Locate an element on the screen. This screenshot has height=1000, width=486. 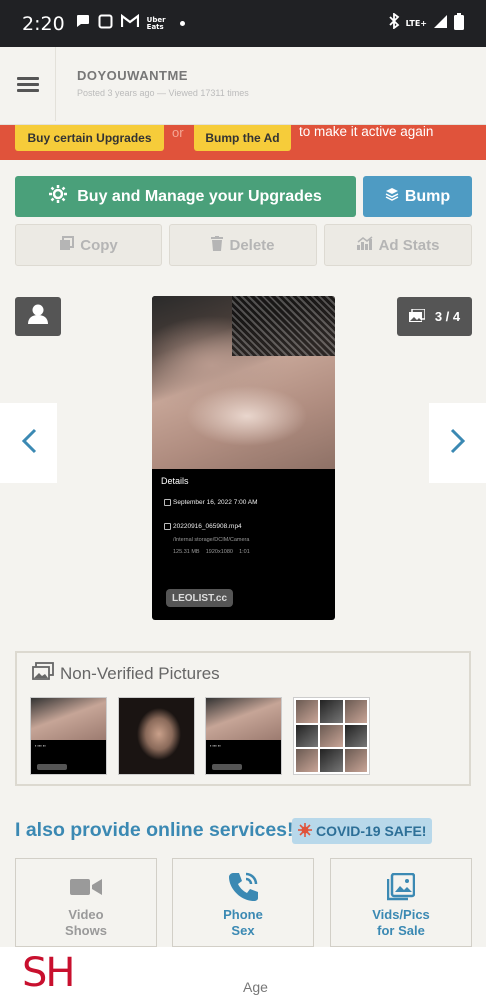
user-avatar is located at coordinates (38, 316).